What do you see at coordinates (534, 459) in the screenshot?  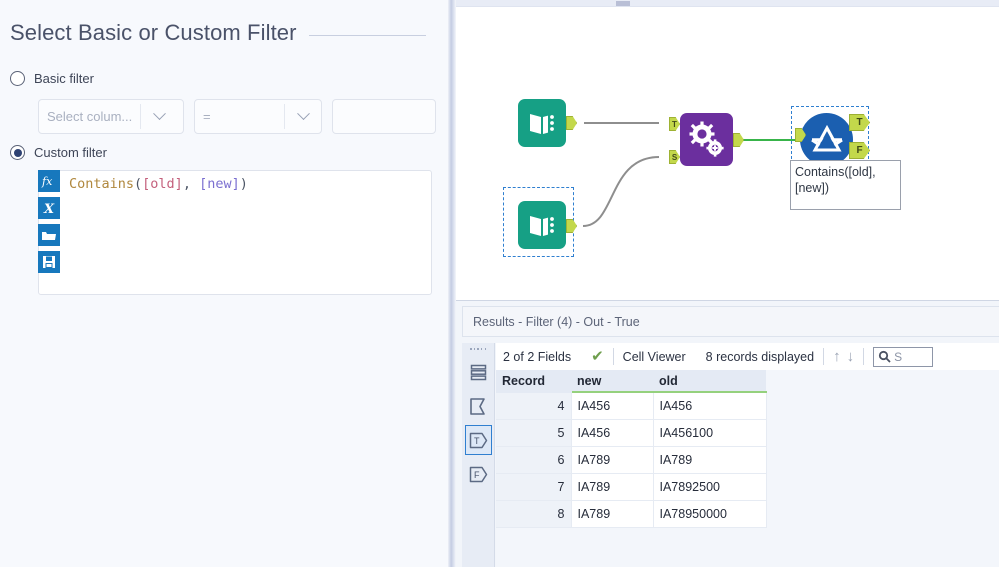 I see `cell-record: 6` at bounding box center [534, 459].